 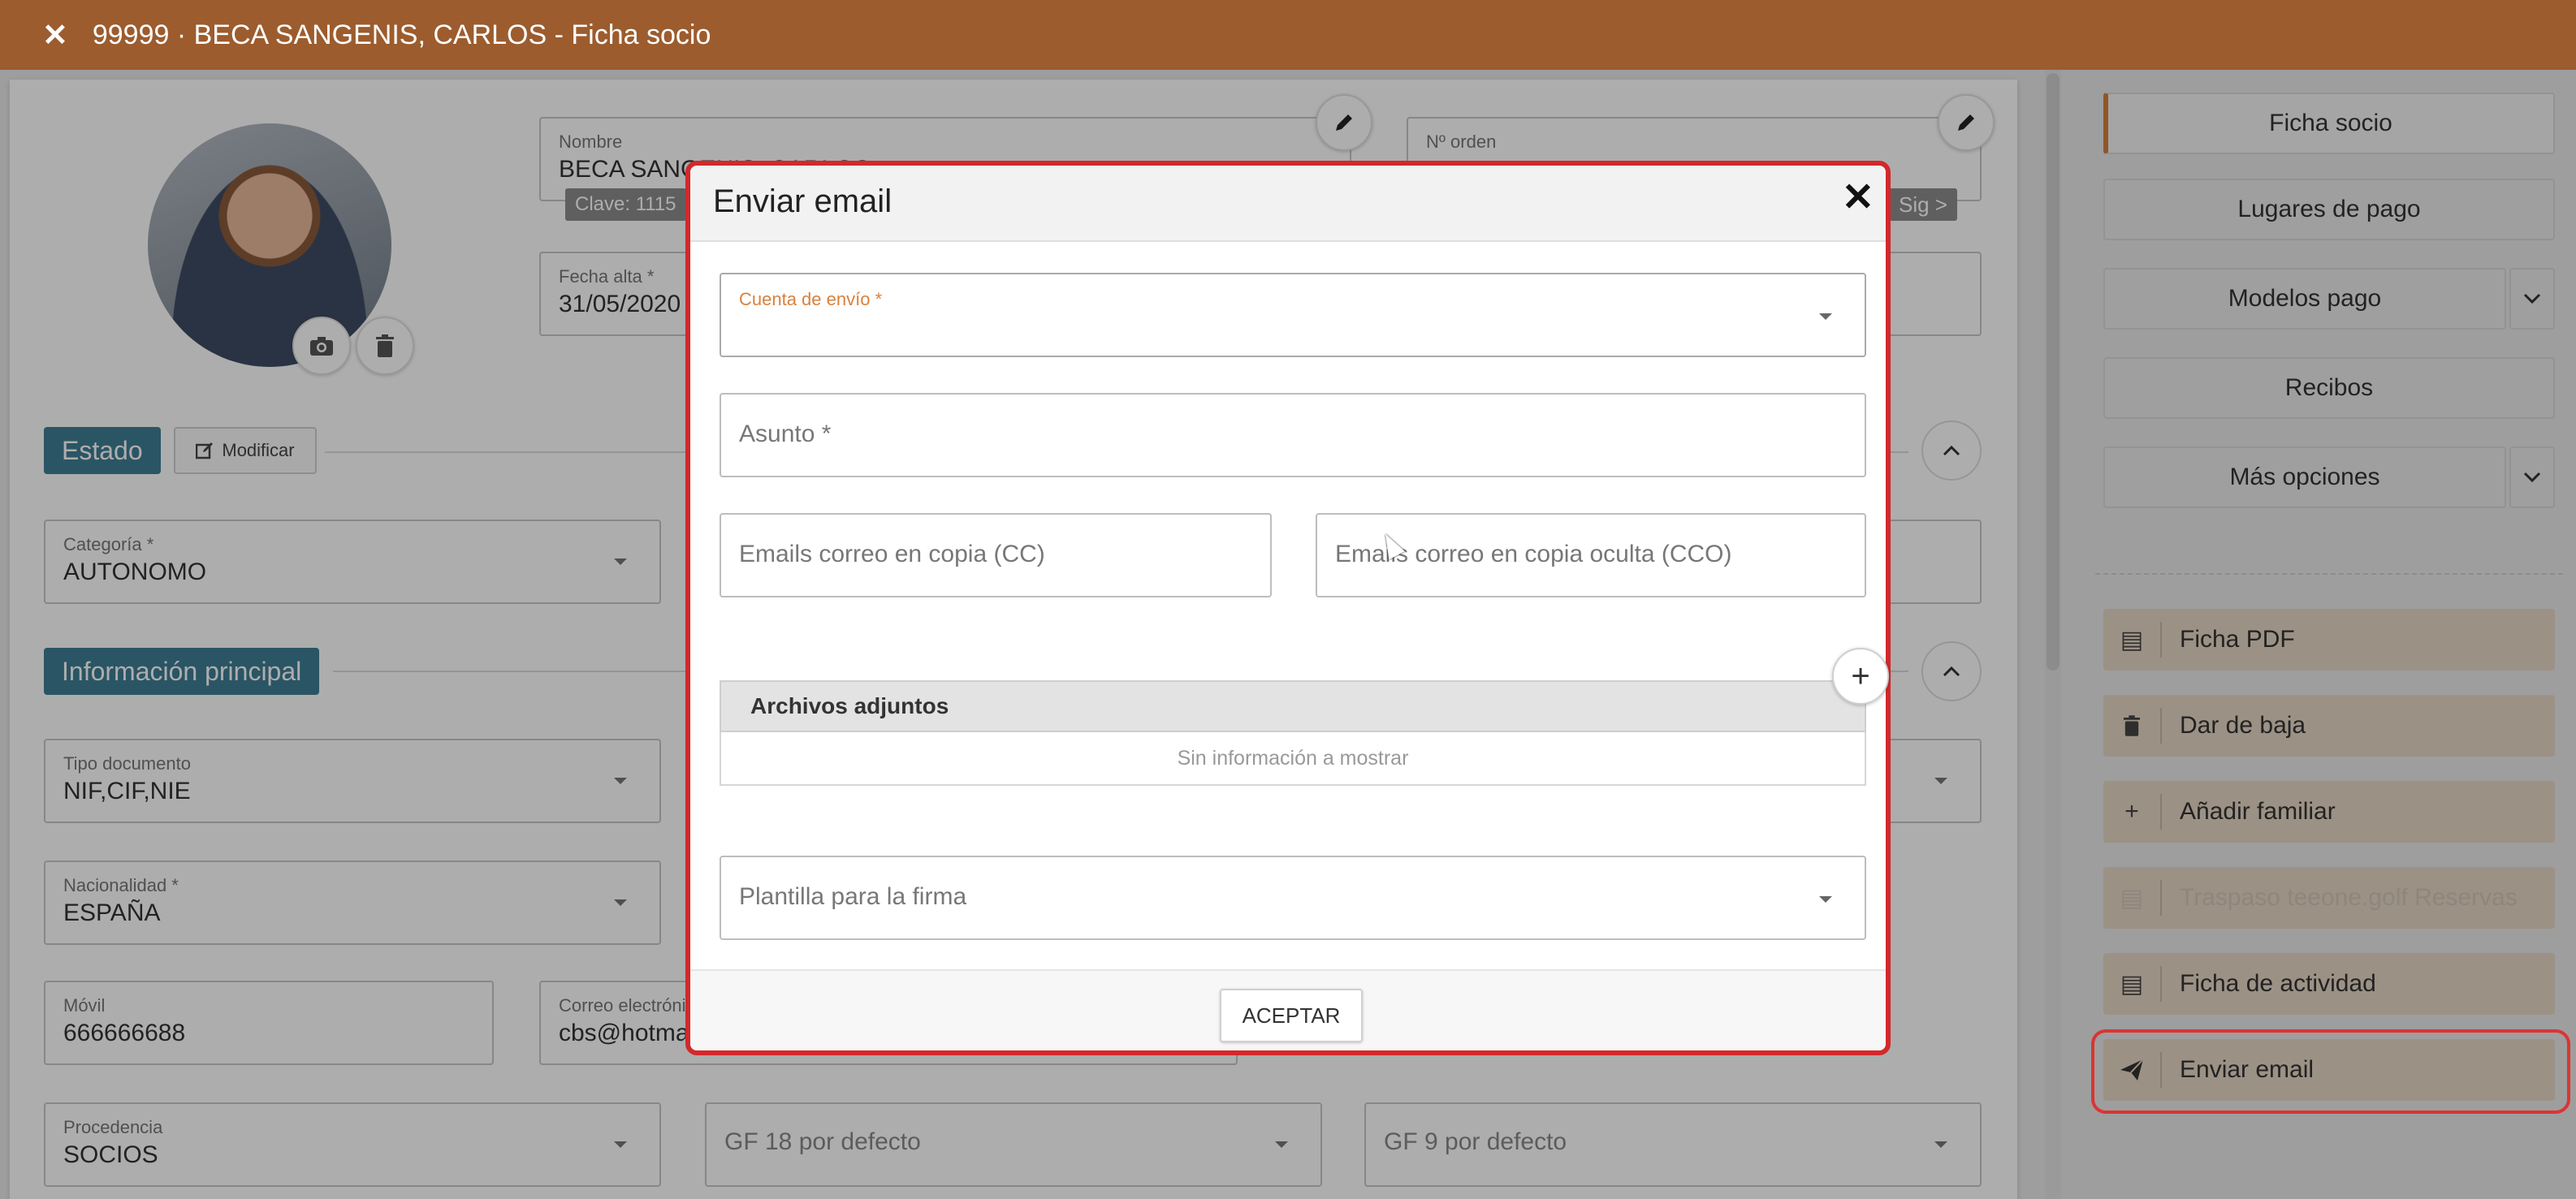 I want to click on firma-placeholder: Plantilla para la firma, so click(x=853, y=897).